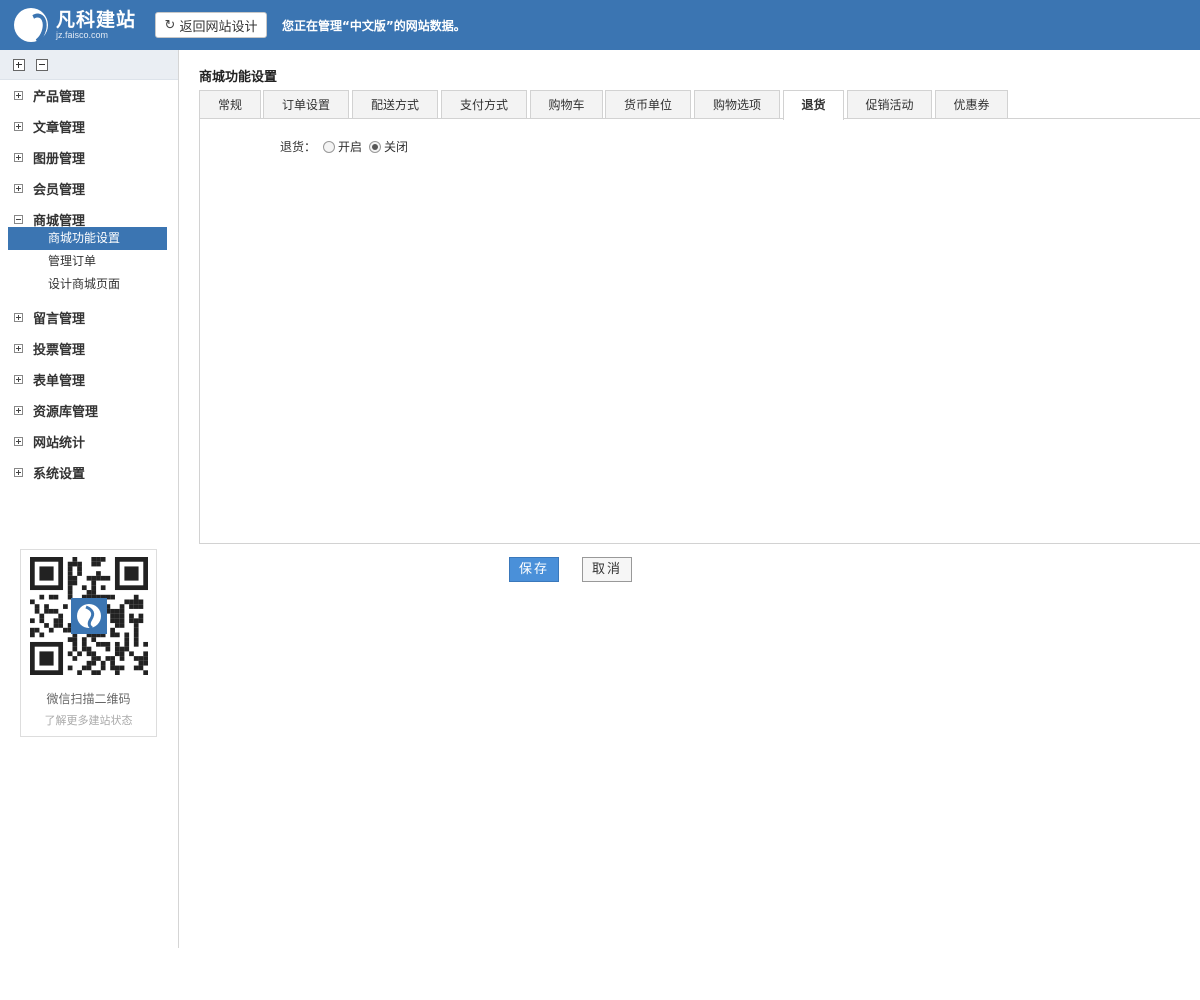  What do you see at coordinates (19, 64) in the screenshot?
I see `expand-all-icon` at bounding box center [19, 64].